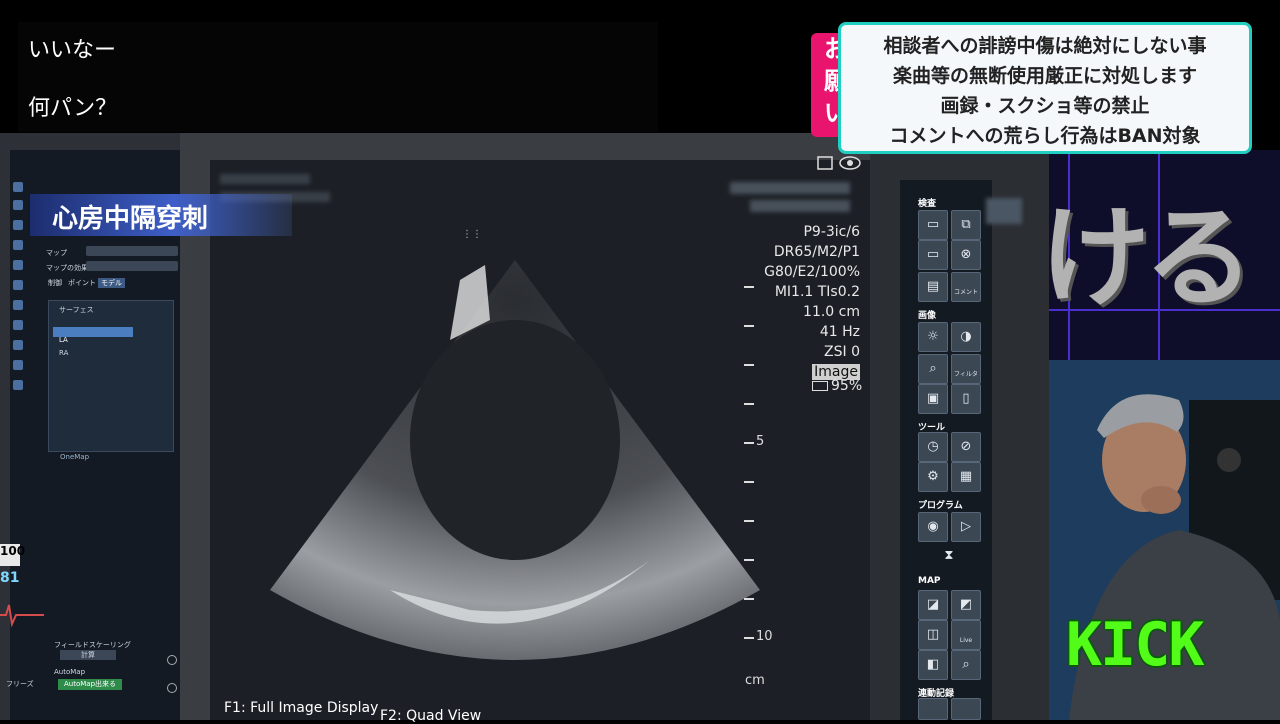 This screenshot has height=724, width=1280. Describe the element at coordinates (847, 386) in the screenshot. I see `battery-percent: 95%` at that location.